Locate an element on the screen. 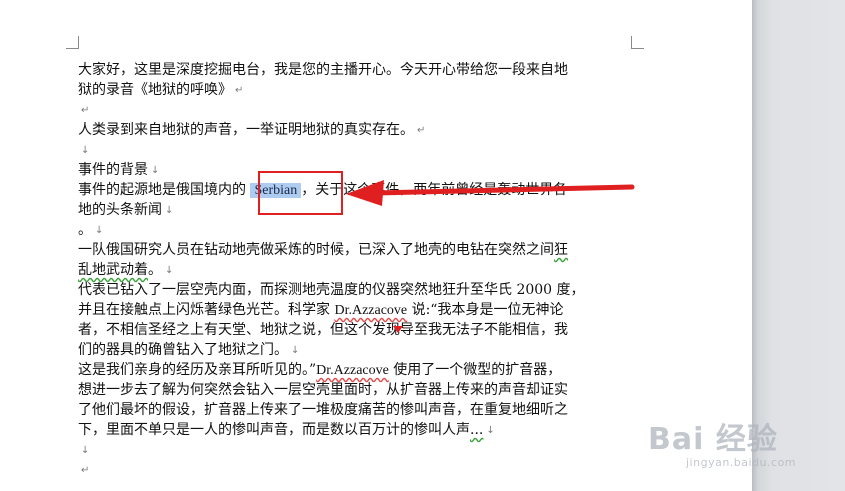  text-line: 们的器具的确曾钻入了地狱之门。 ↓ is located at coordinates (356, 350).